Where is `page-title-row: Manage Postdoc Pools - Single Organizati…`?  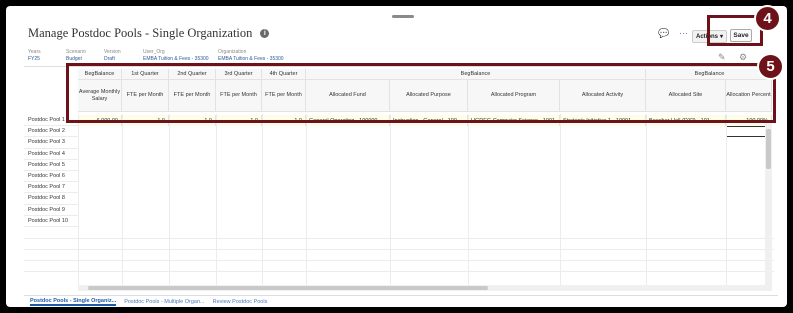
page-title-row: Manage Postdoc Pools - Single Organizati… is located at coordinates (149, 33).